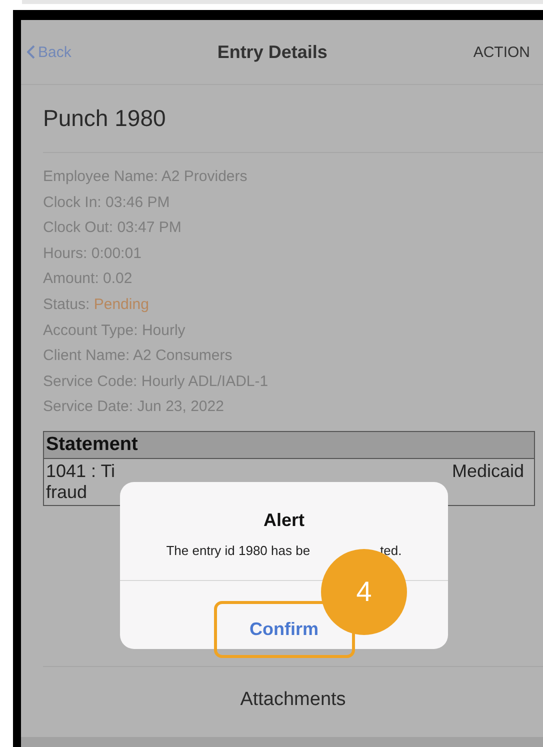 Image resolution: width=543 pixels, height=747 pixels. I want to click on statement-text: fraud, so click(67, 492).